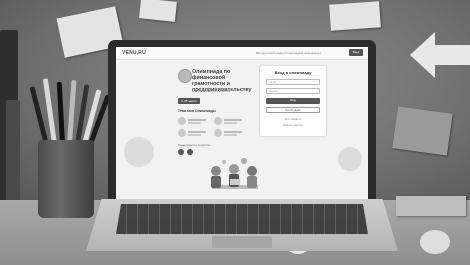 The height and width of the screenshot is (265, 470). What do you see at coordinates (181, 152) in the screenshot?
I see `social-vk-icon` at bounding box center [181, 152].